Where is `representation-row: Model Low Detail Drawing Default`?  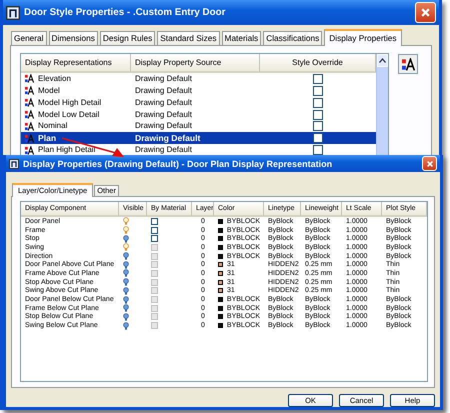 representation-row: Model Low Detail Drawing Default is located at coordinates (198, 114).